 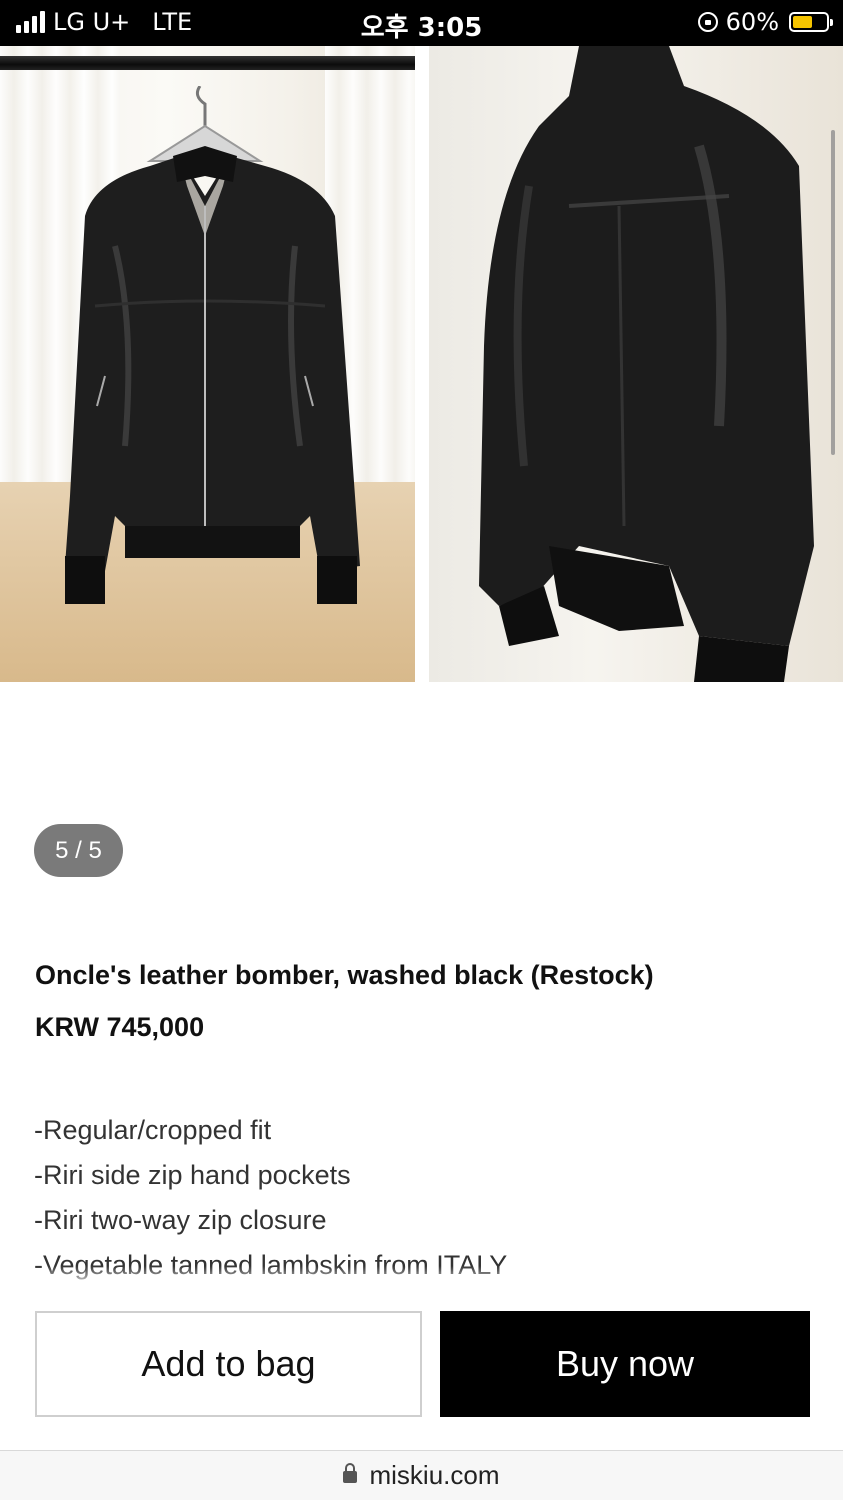 I want to click on scroll-indicator, so click(x=833, y=292).